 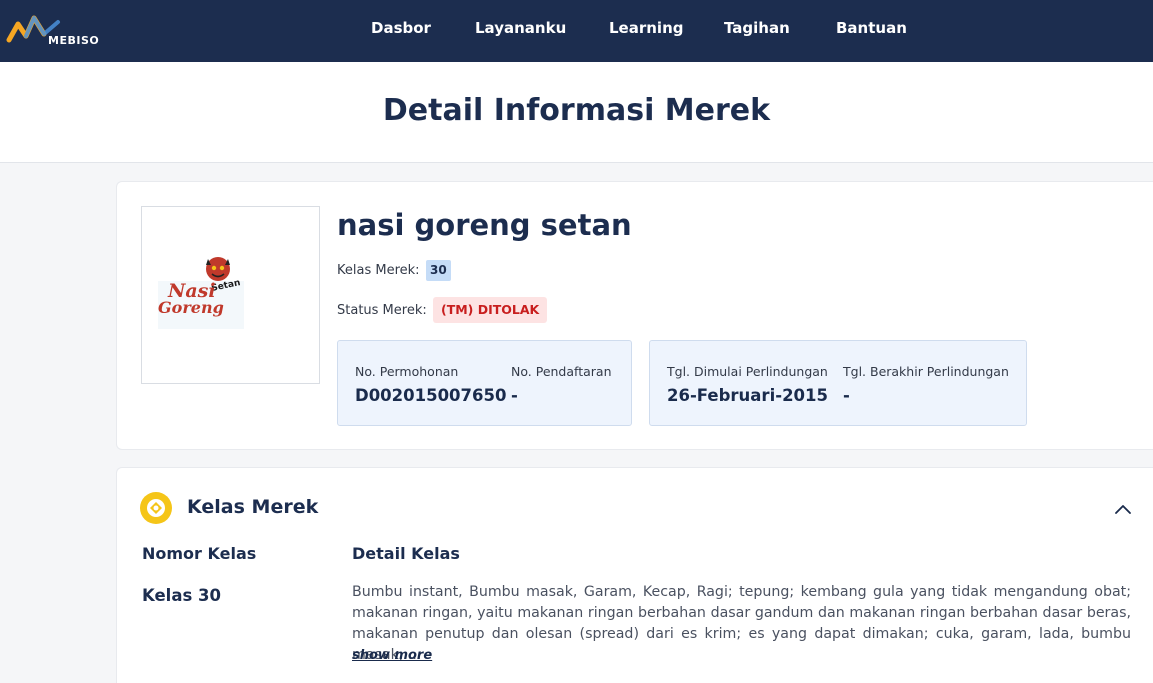 I want to click on class-number: Kelas 30, so click(x=182, y=595).